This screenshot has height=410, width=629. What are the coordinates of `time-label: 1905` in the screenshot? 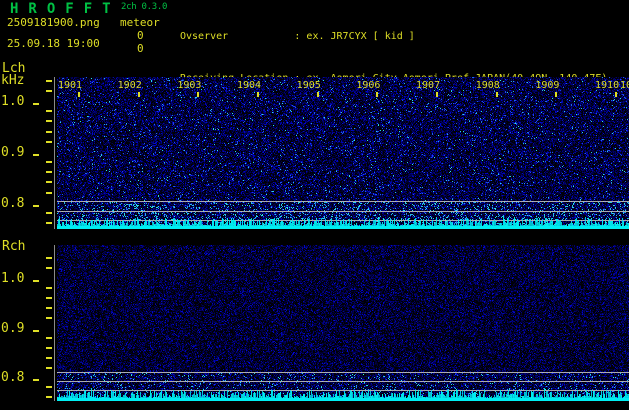 It's located at (308, 85).